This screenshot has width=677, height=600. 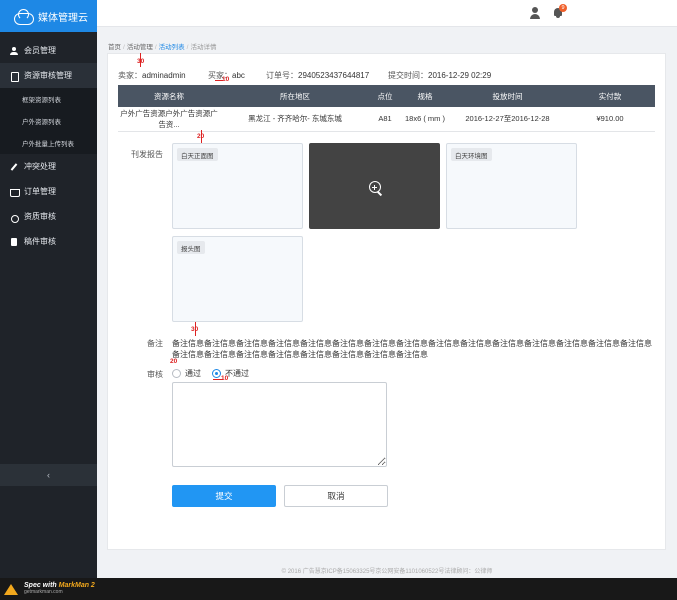 What do you see at coordinates (59, 588) in the screenshot?
I see `markman-text: Spec with MarkMan 2 getmarkman.com` at bounding box center [59, 588].